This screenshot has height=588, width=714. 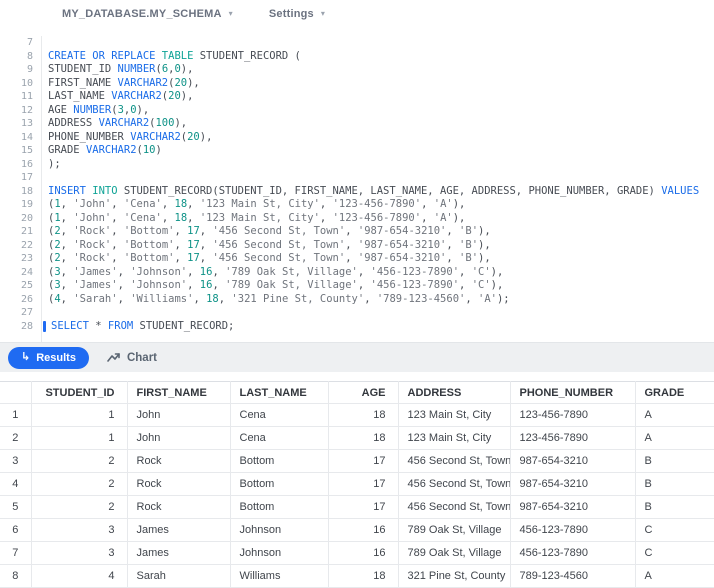 What do you see at coordinates (378, 111) in the screenshot?
I see `code-line: AGE NUMBER(3,0),` at bounding box center [378, 111].